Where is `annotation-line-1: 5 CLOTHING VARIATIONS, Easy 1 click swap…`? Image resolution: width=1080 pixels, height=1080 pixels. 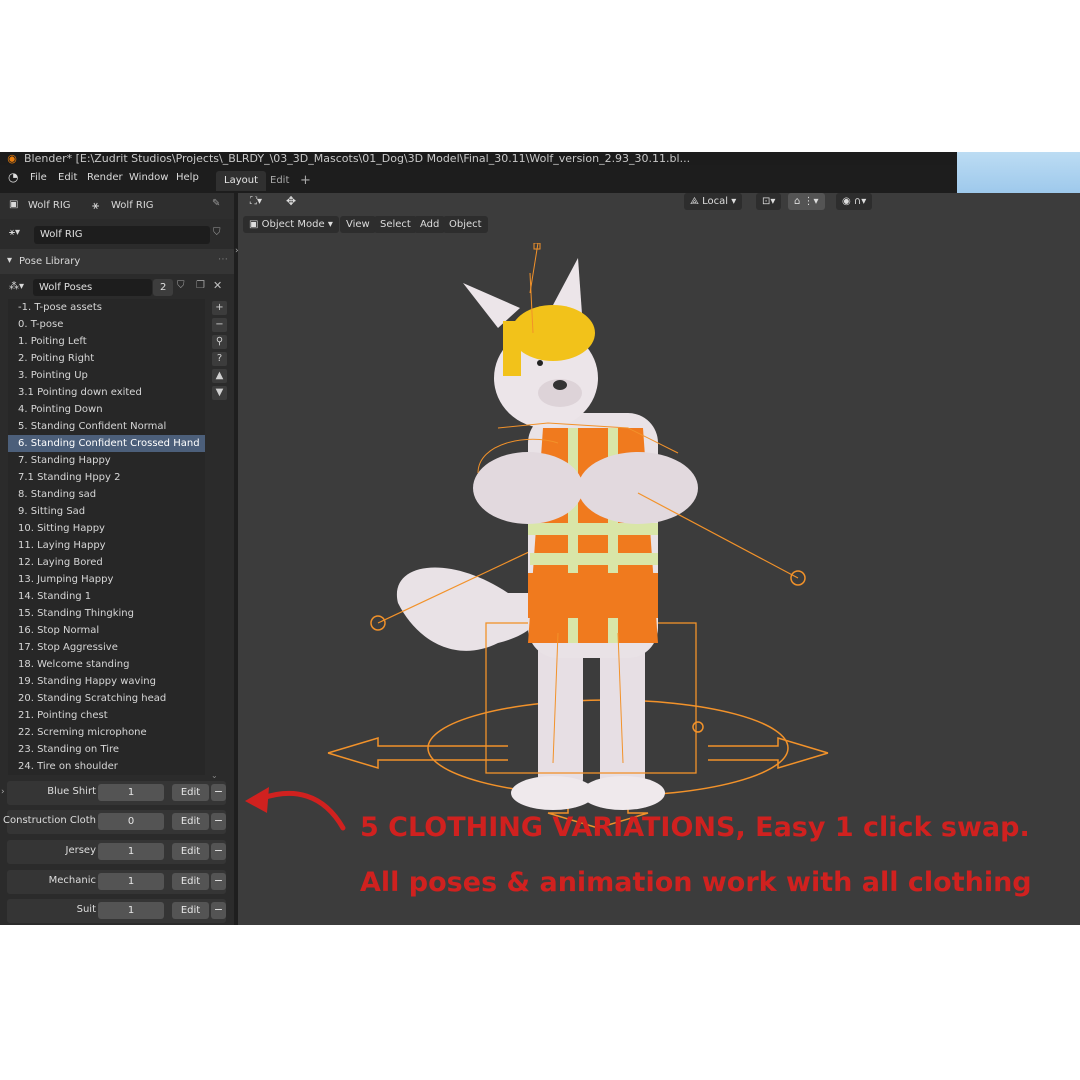 annotation-line-1: 5 CLOTHING VARIATIONS, Easy 1 click swap… is located at coordinates (695, 827).